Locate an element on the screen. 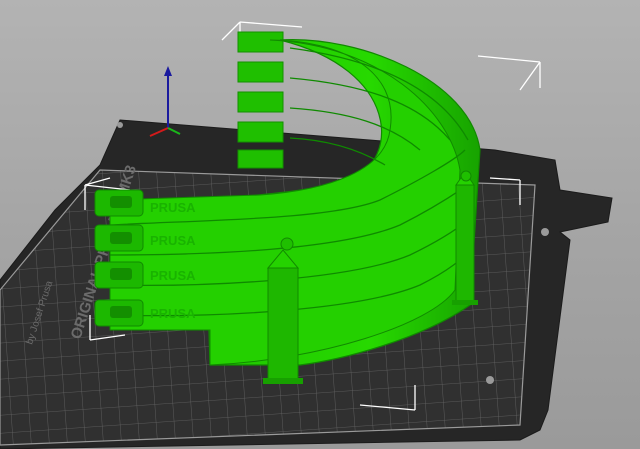 Image resolution: width=640 pixels, height=449 pixels. emboss-text-2: PRUSA is located at coordinates (173, 240).